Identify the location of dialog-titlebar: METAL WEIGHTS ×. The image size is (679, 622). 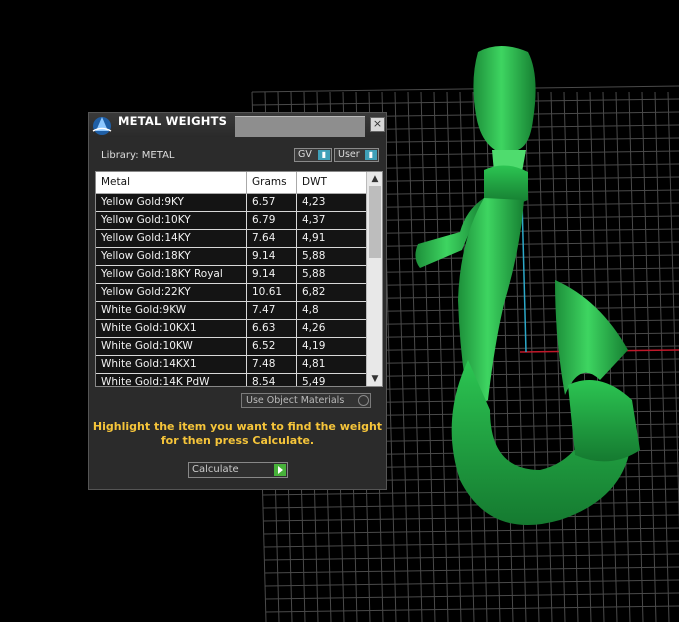
(237, 125).